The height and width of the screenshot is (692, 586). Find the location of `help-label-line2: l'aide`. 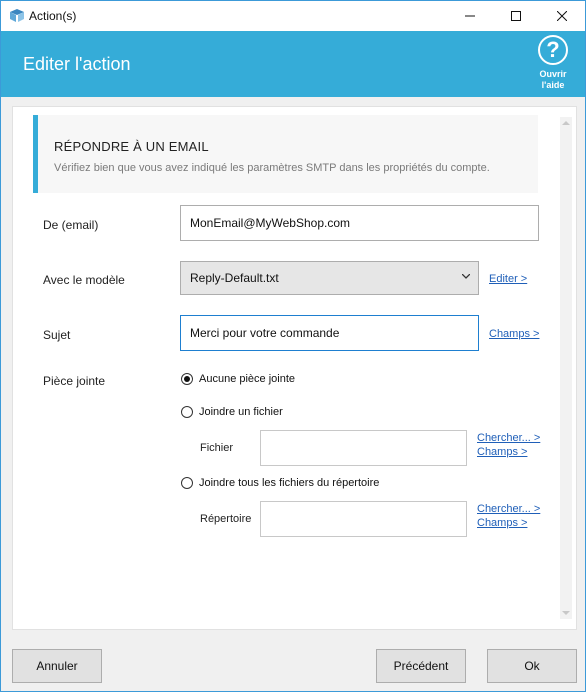

help-label-line2: l'aide is located at coordinates (553, 85).